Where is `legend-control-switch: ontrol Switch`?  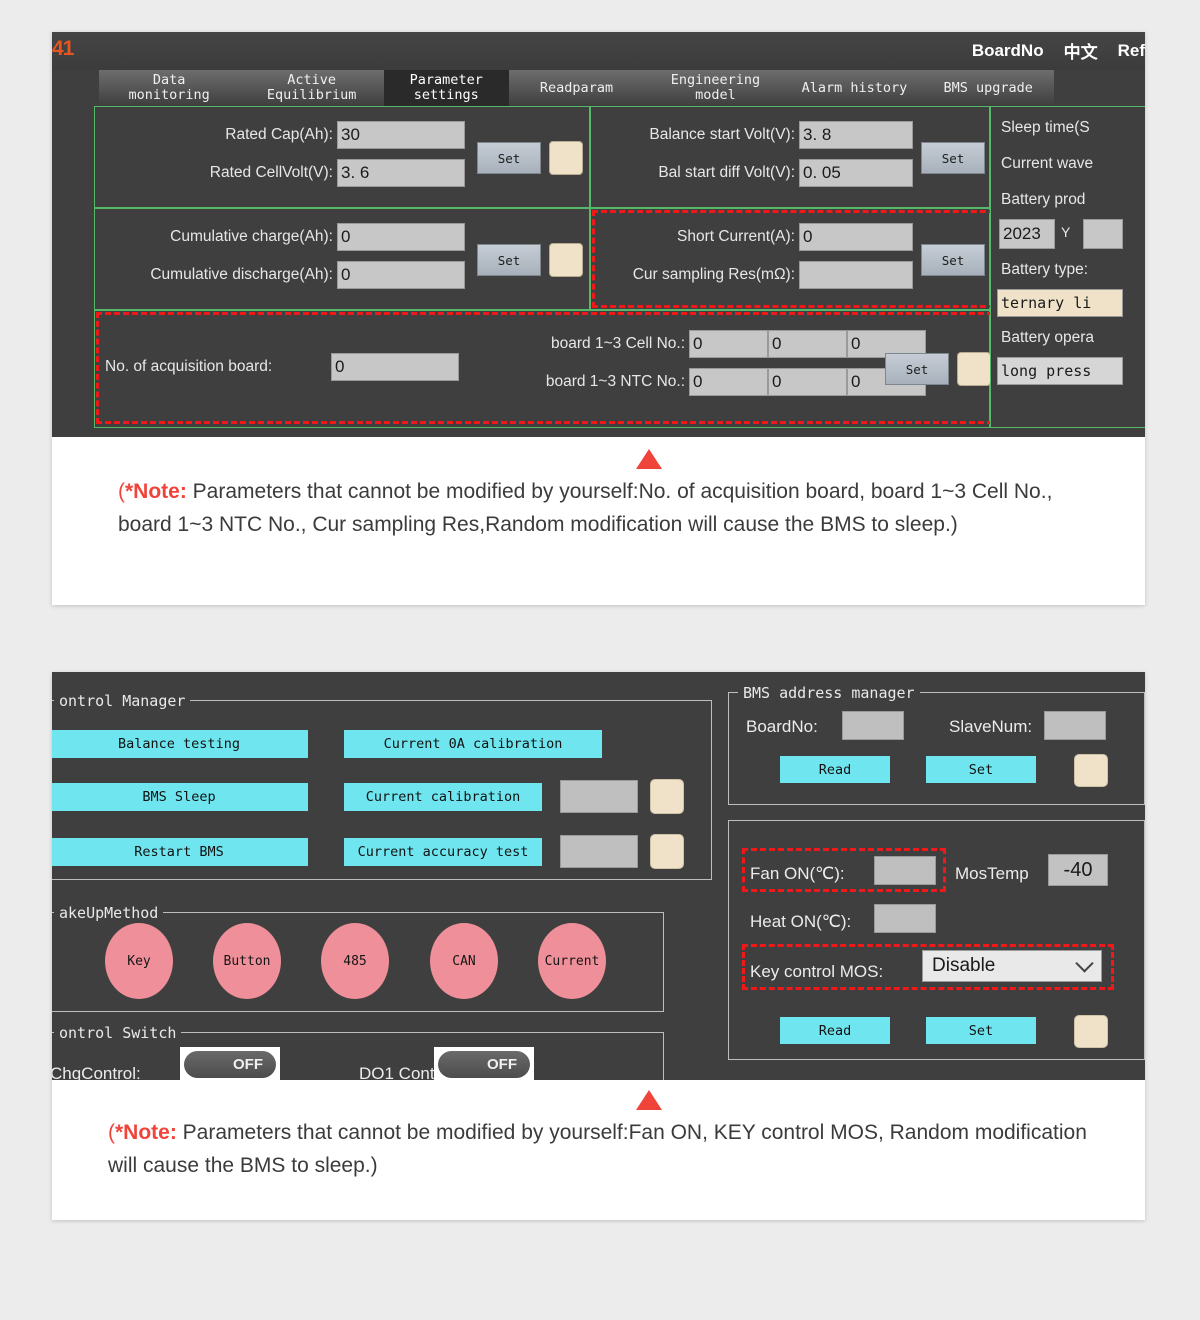
legend-control-switch: ontrol Switch is located at coordinates (118, 1033).